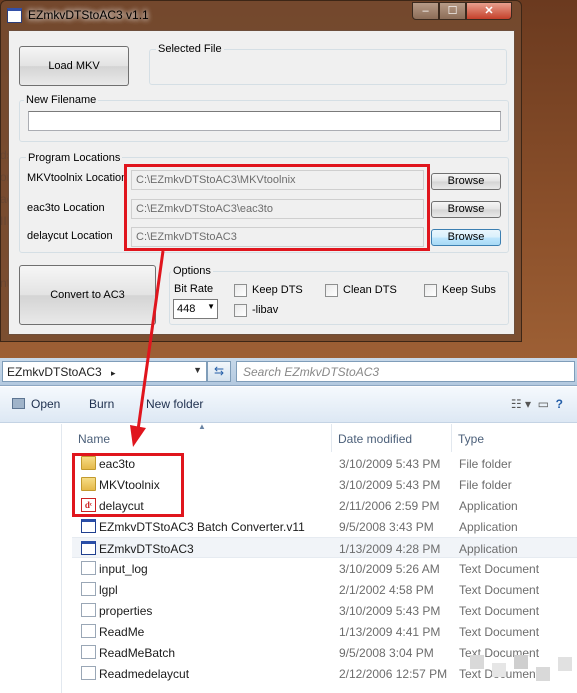 Image resolution: width=577 pixels, height=693 pixels. What do you see at coordinates (219, 371) in the screenshot?
I see `refresh-icon: ⇆` at bounding box center [219, 371].